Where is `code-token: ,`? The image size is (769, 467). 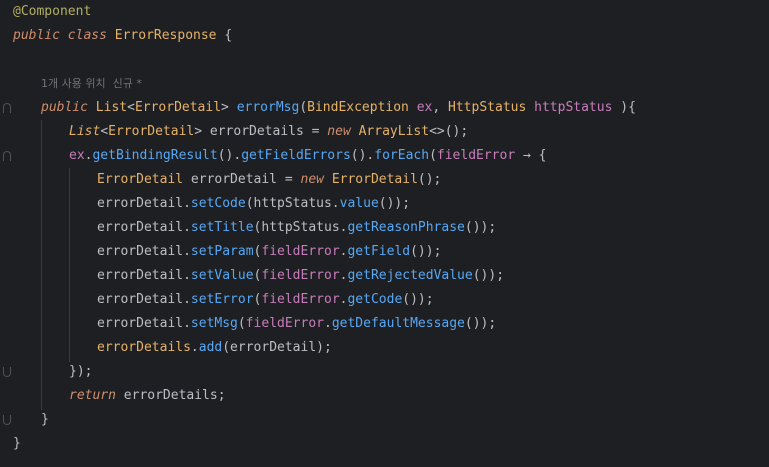 code-token: , is located at coordinates (440, 107).